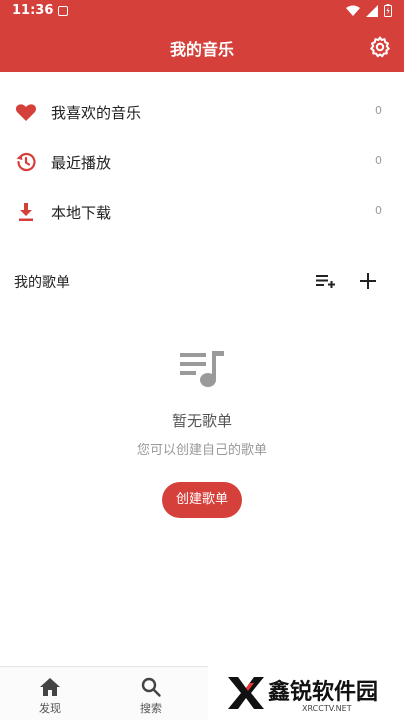  What do you see at coordinates (323, 692) in the screenshot?
I see `watermark-text: 鑫锐软件园` at bounding box center [323, 692].